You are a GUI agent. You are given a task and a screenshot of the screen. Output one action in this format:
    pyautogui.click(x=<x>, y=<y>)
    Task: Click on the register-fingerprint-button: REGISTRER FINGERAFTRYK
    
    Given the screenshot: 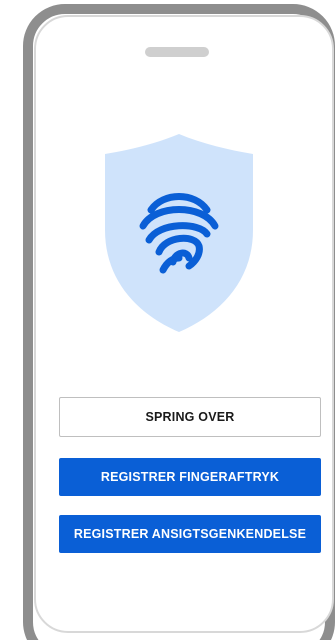 What is the action you would take?
    pyautogui.click(x=190, y=477)
    